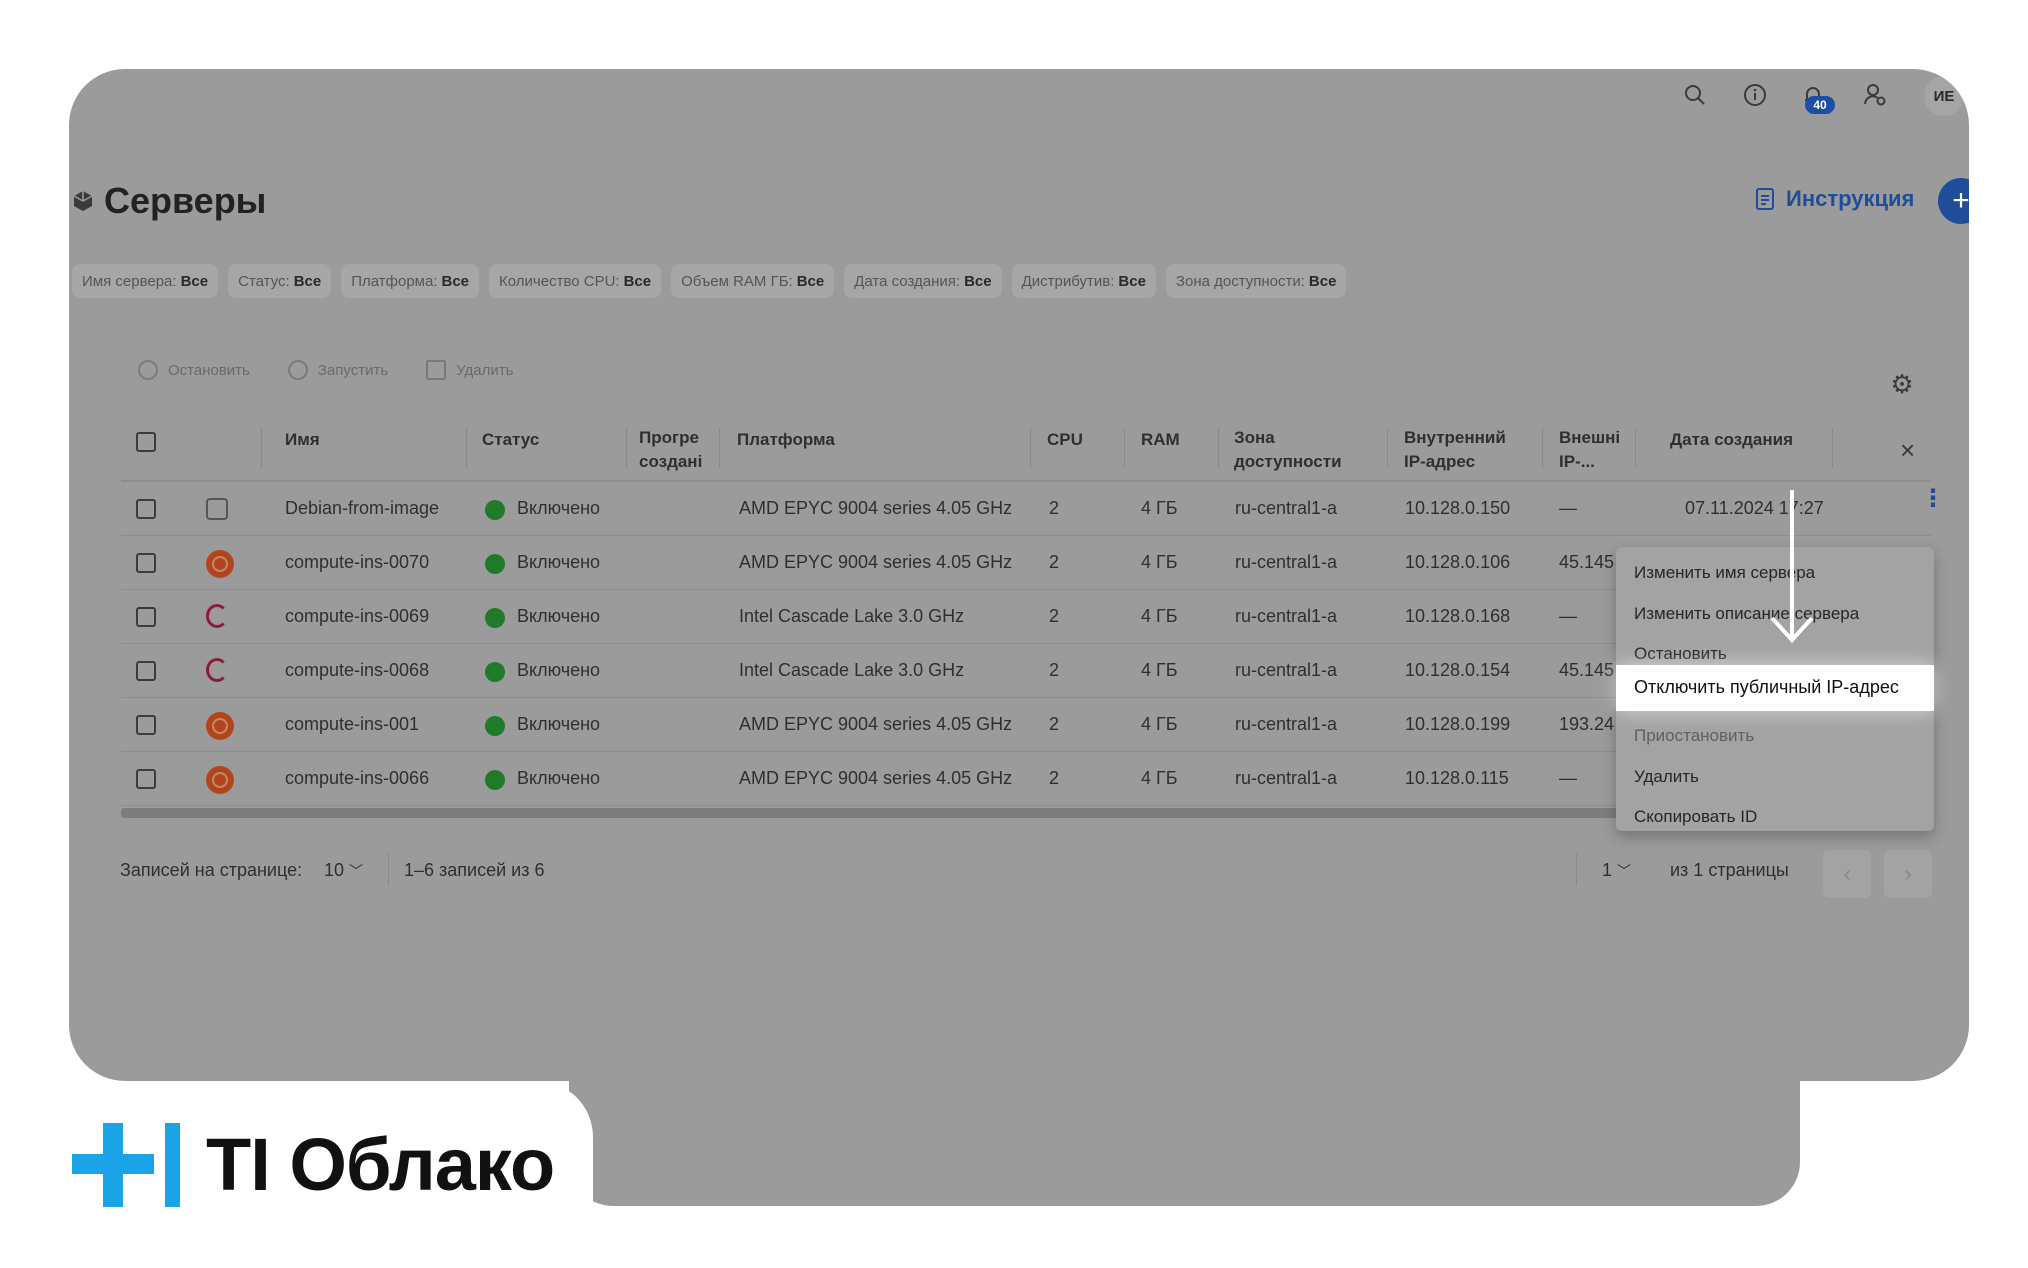  Describe the element at coordinates (1875, 95) in the screenshot. I see `user-settings-icon` at that location.